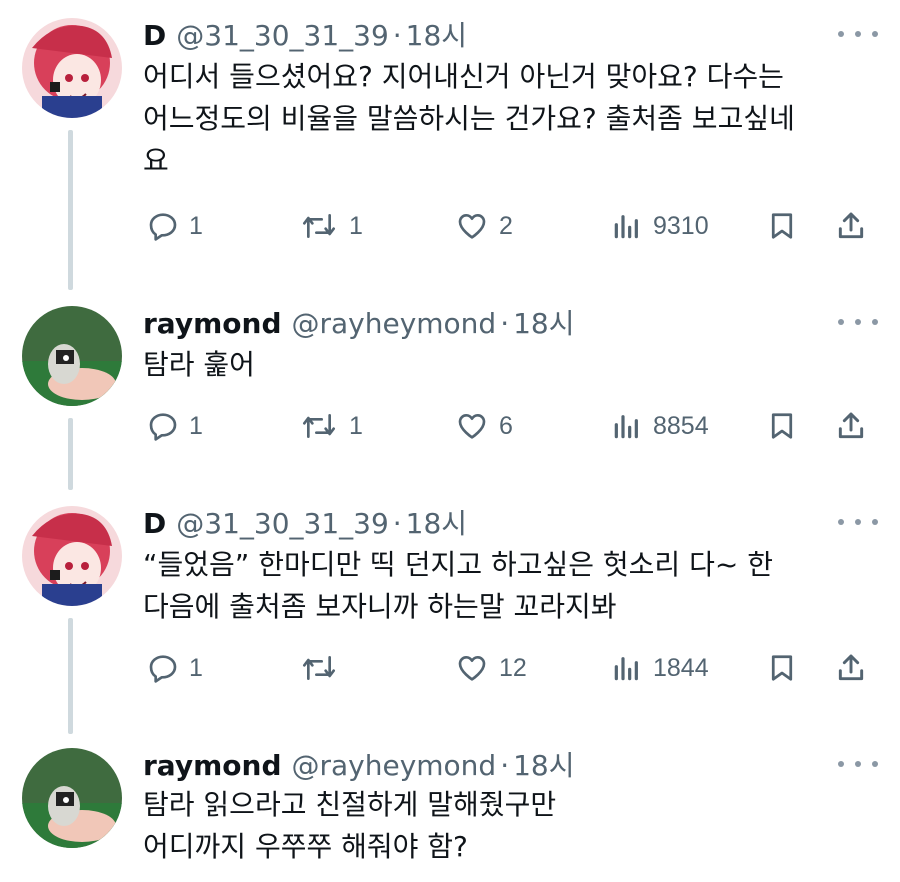 The width and height of the screenshot is (900, 882). I want to click on tweet-text-line: 탐라 훑어, so click(199, 364).